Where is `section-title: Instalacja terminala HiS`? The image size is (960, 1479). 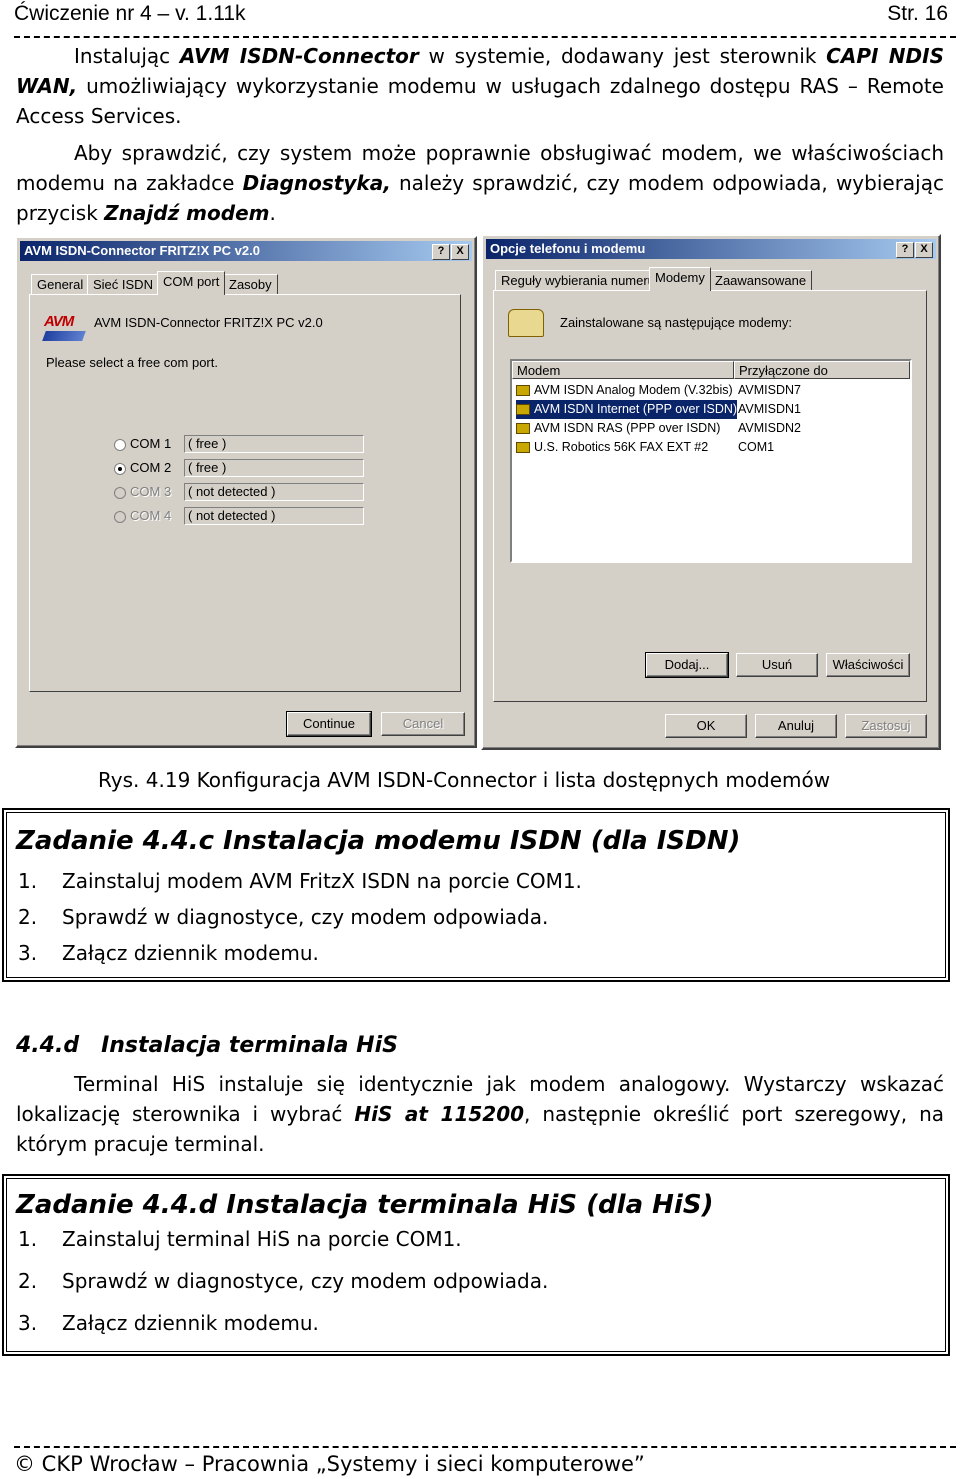
section-title: Instalacja terminala HiS is located at coordinates (249, 1045).